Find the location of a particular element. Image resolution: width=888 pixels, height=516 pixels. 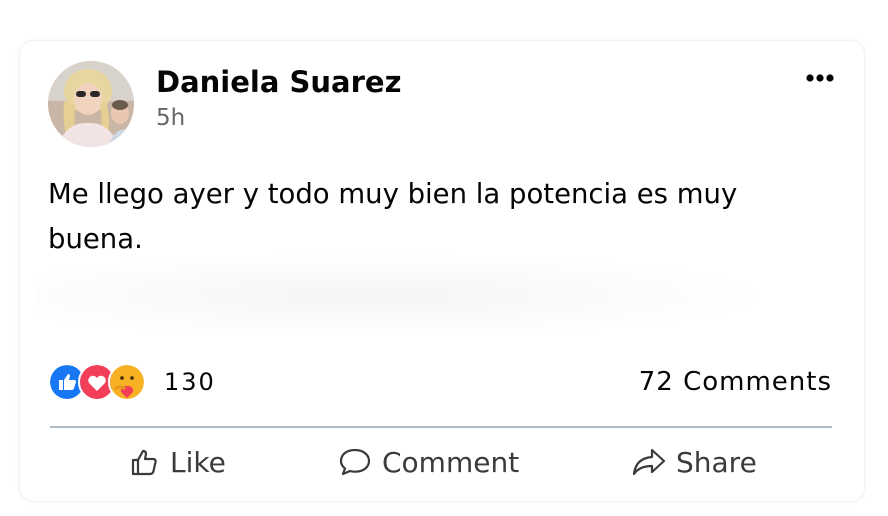

share-button: Share is located at coordinates (694, 462).